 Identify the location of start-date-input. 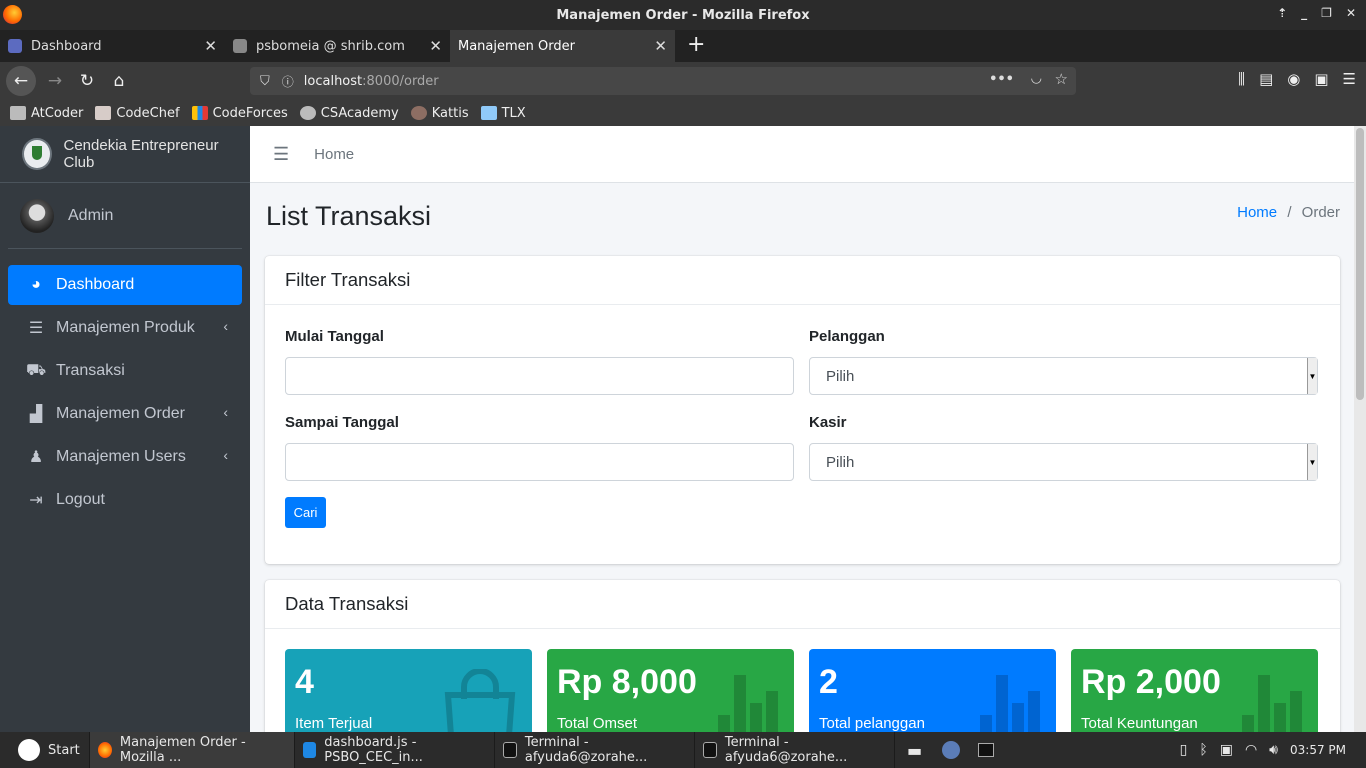
(539, 376).